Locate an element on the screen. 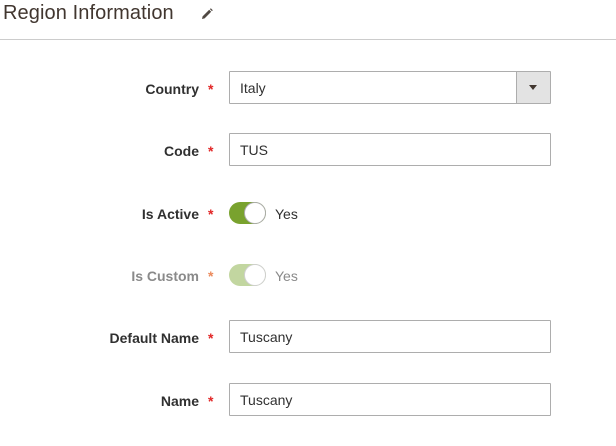 The image size is (616, 446). default-name-label: Default Name is located at coordinates (154, 338).